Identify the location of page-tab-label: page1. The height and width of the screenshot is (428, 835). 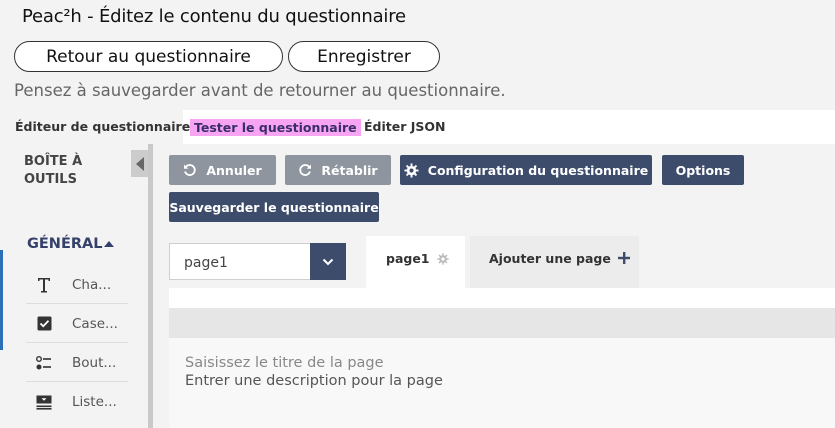
(408, 258).